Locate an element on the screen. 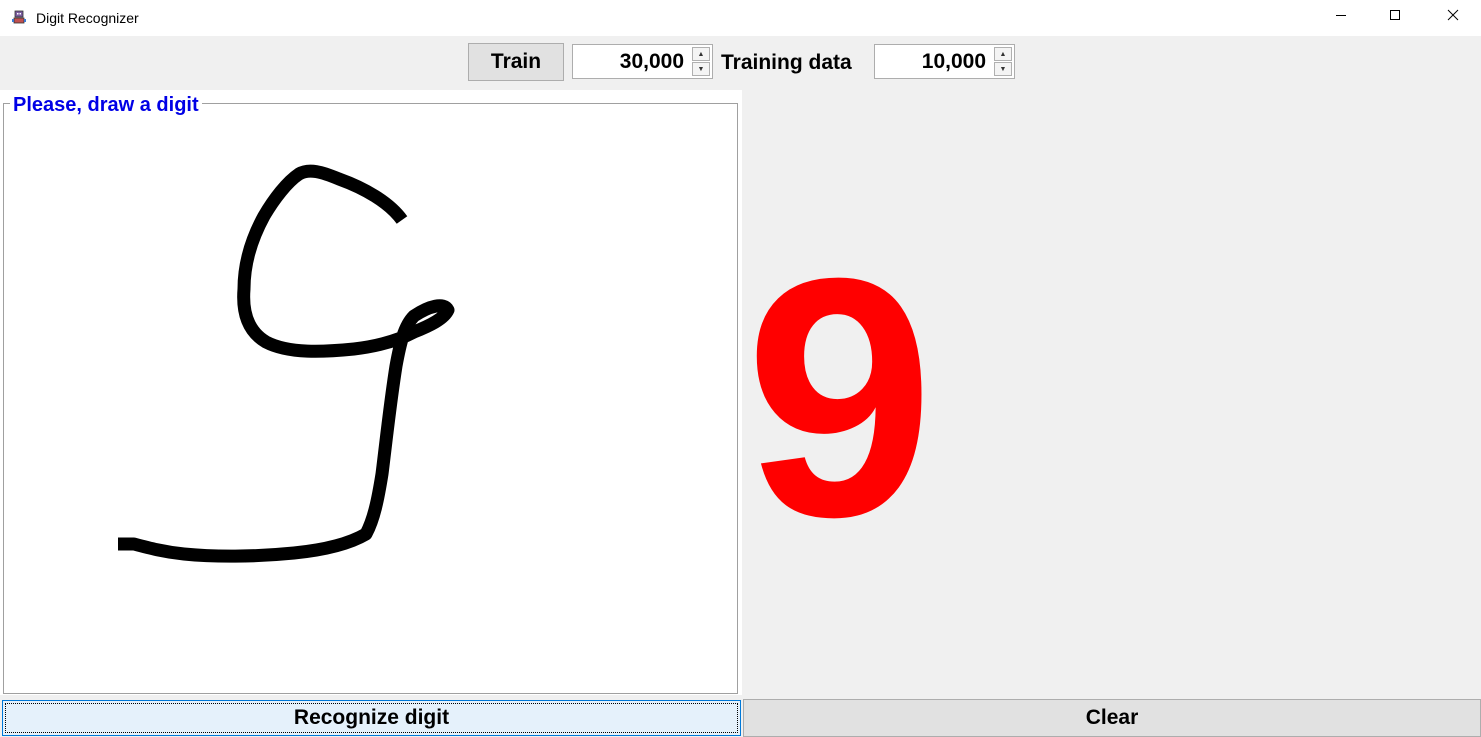  iterations-spinner-arrows: ▲ ▼ is located at coordinates (701, 61).